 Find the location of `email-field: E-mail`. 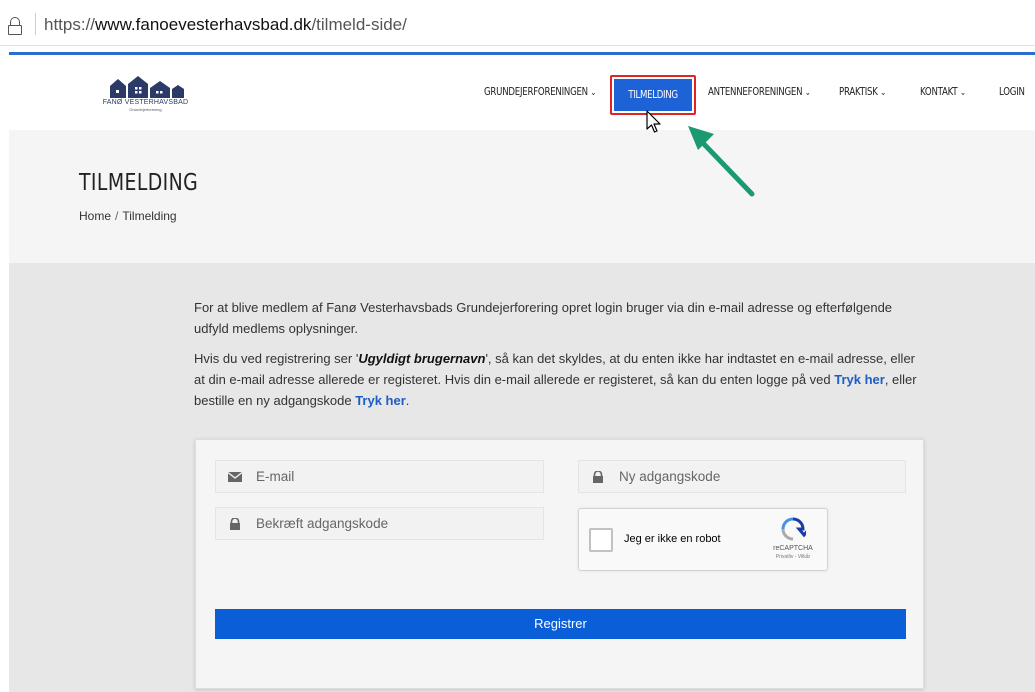

email-field: E-mail is located at coordinates (379, 476).